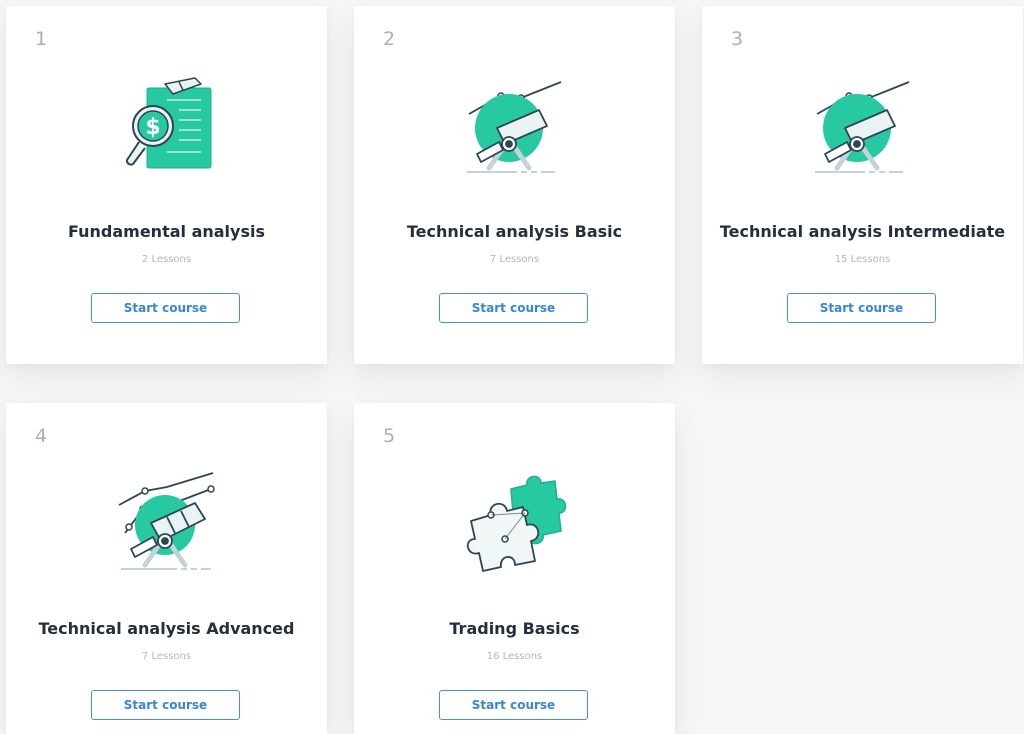 The image size is (1024, 734). Describe the element at coordinates (41, 39) in the screenshot. I see `course-number: 1` at that location.